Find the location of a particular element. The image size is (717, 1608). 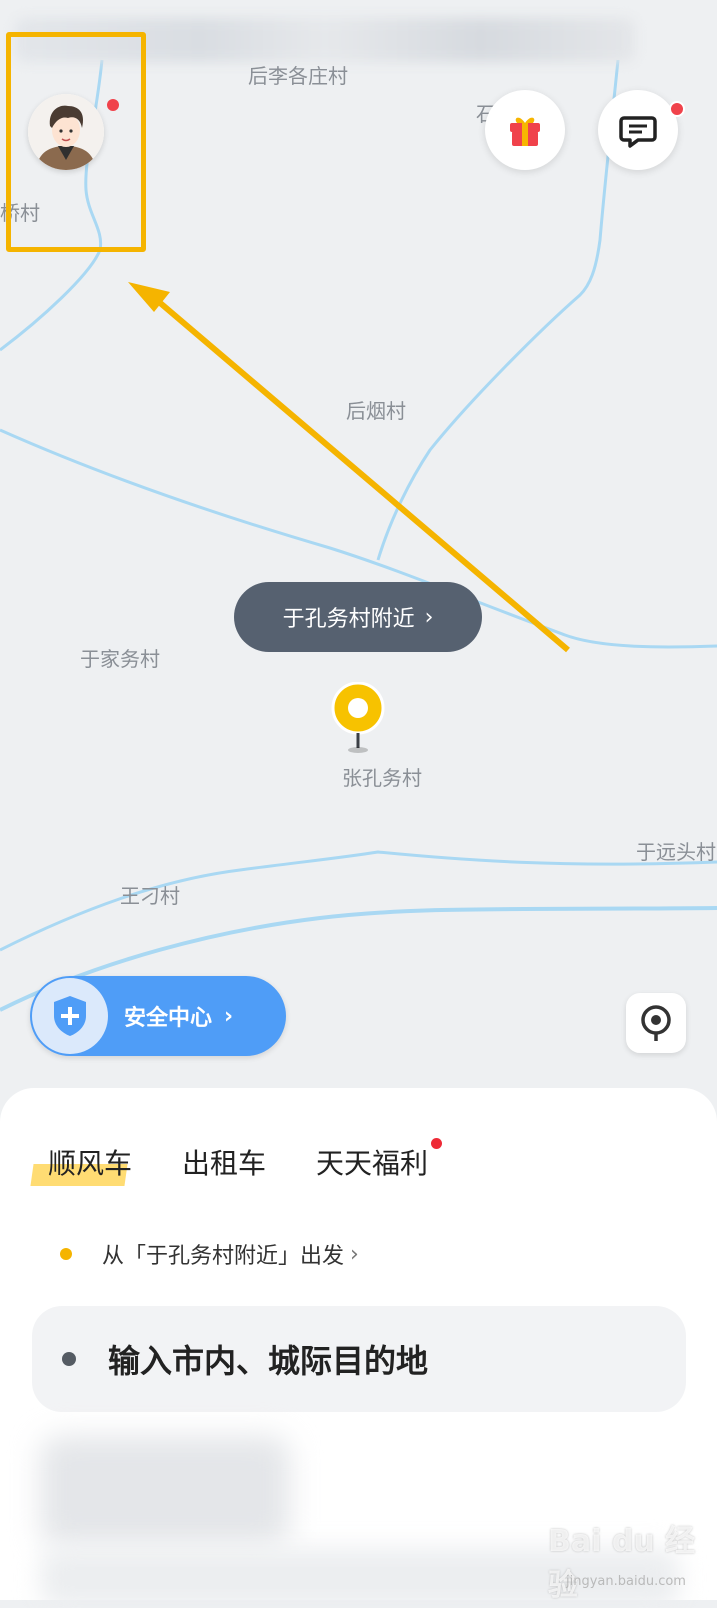

recenter-location-button is located at coordinates (656, 1023).